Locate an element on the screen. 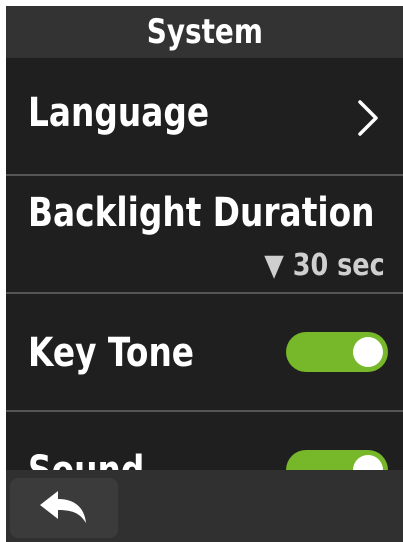 This screenshot has width=403, height=542. backlight-duration-value: ▼ 30 sec is located at coordinates (325, 265).